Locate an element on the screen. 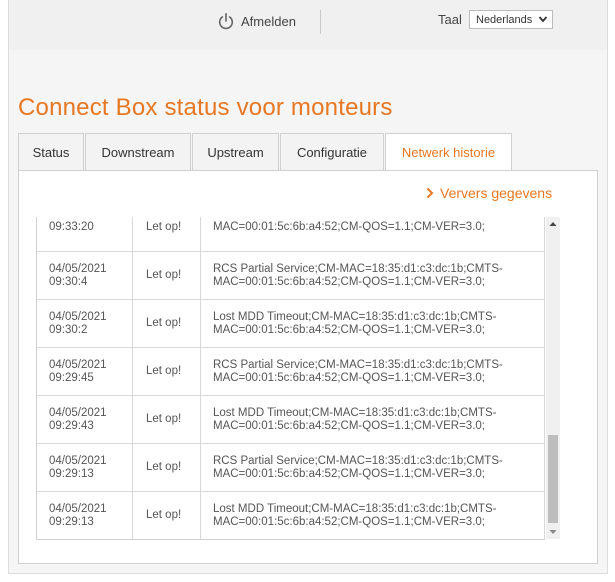 This screenshot has width=615, height=582. chevron-right-icon is located at coordinates (430, 193).